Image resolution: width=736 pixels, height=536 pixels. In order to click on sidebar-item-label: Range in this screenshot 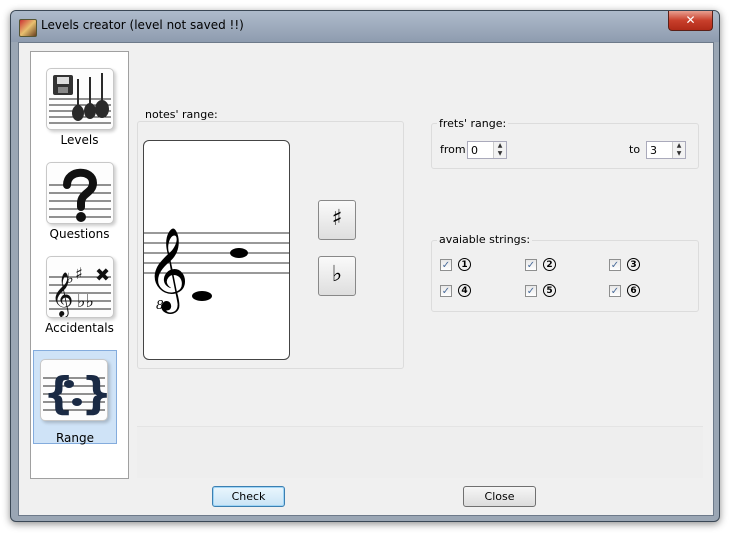, I will do `click(75, 438)`.